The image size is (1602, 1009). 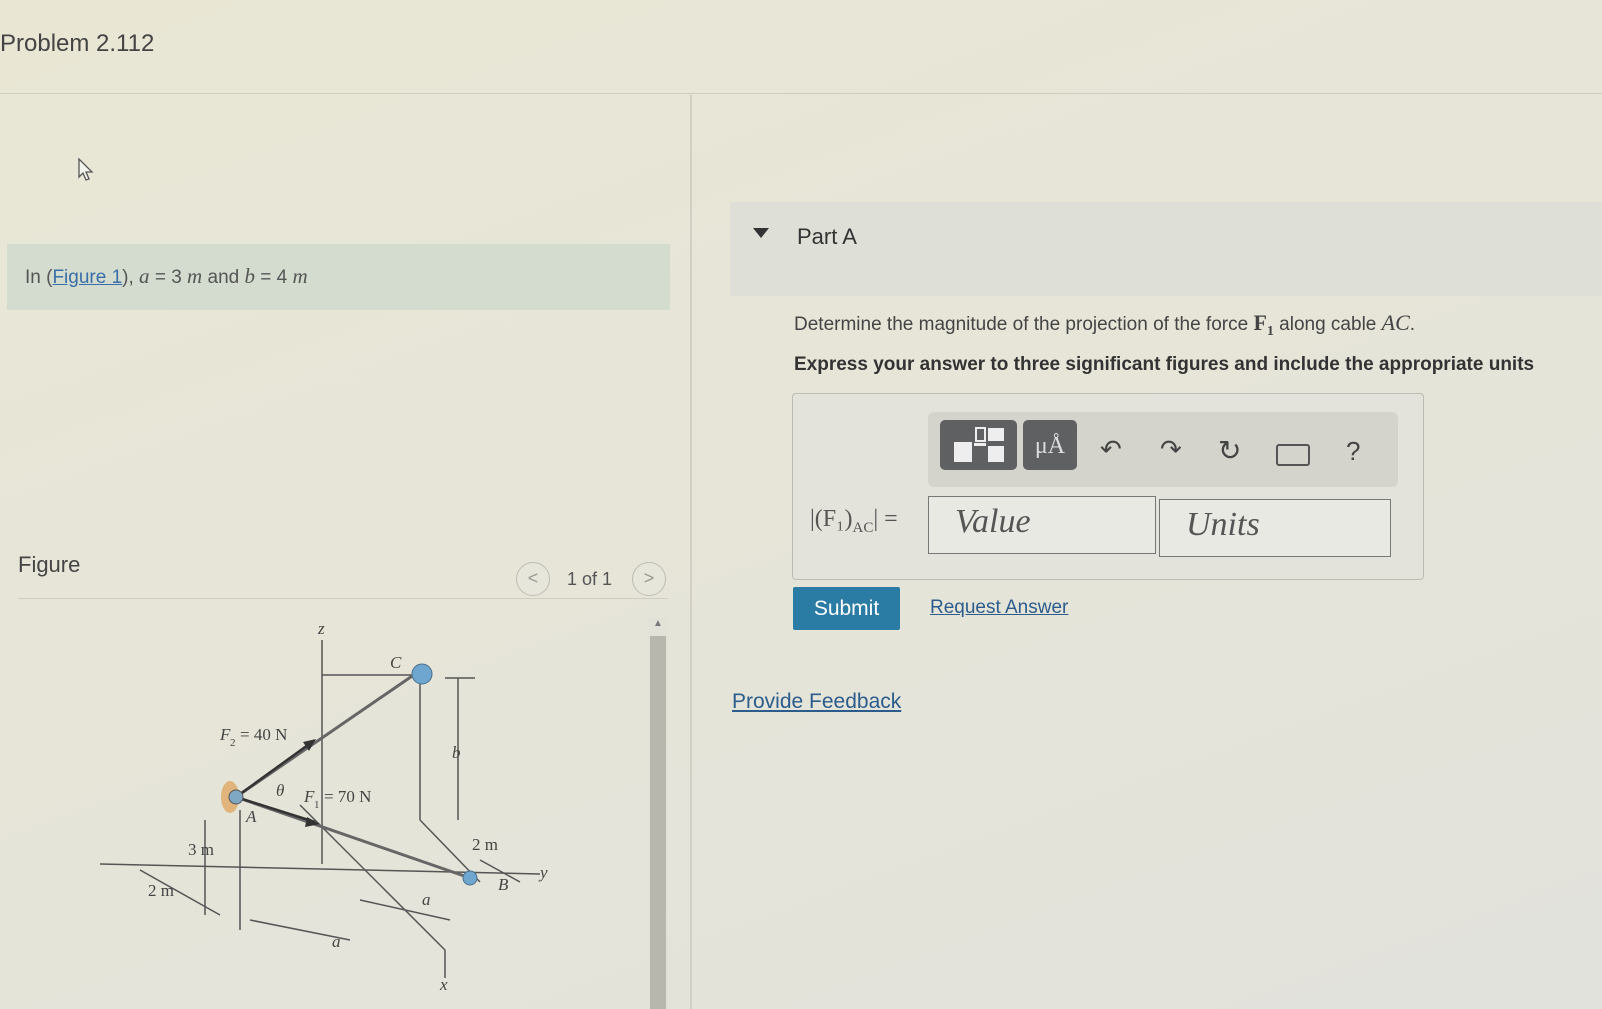 What do you see at coordinates (77, 43) in the screenshot?
I see `problem-title: Problem 2.112` at bounding box center [77, 43].